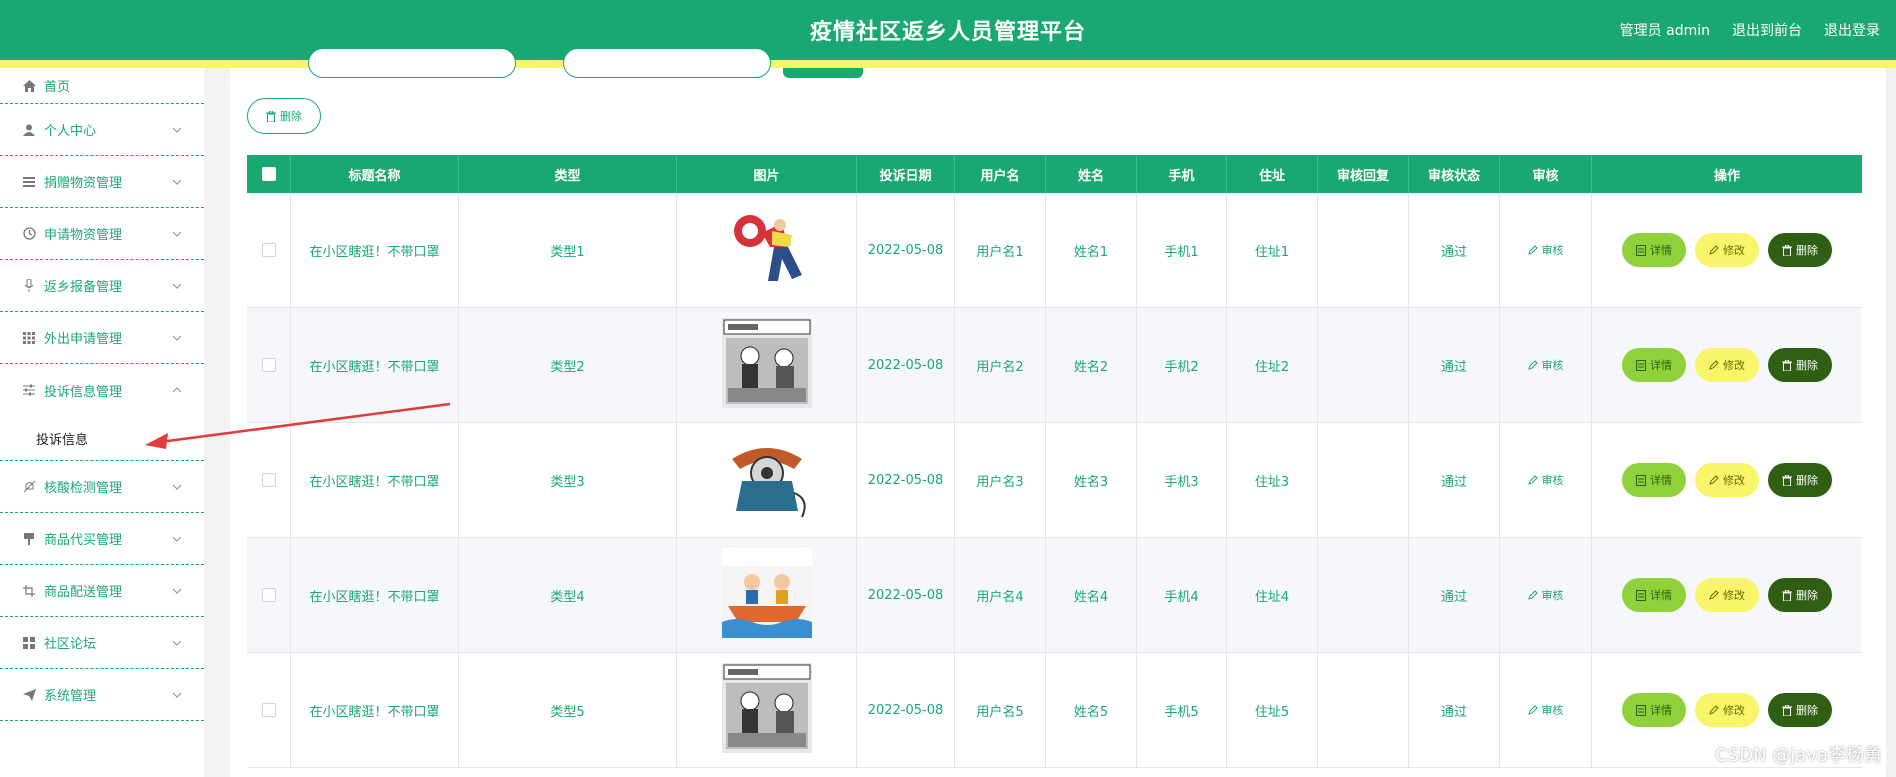  What do you see at coordinates (102, 182) in the screenshot?
I see `sidebar-item-donation: 捐赠物资管理` at bounding box center [102, 182].